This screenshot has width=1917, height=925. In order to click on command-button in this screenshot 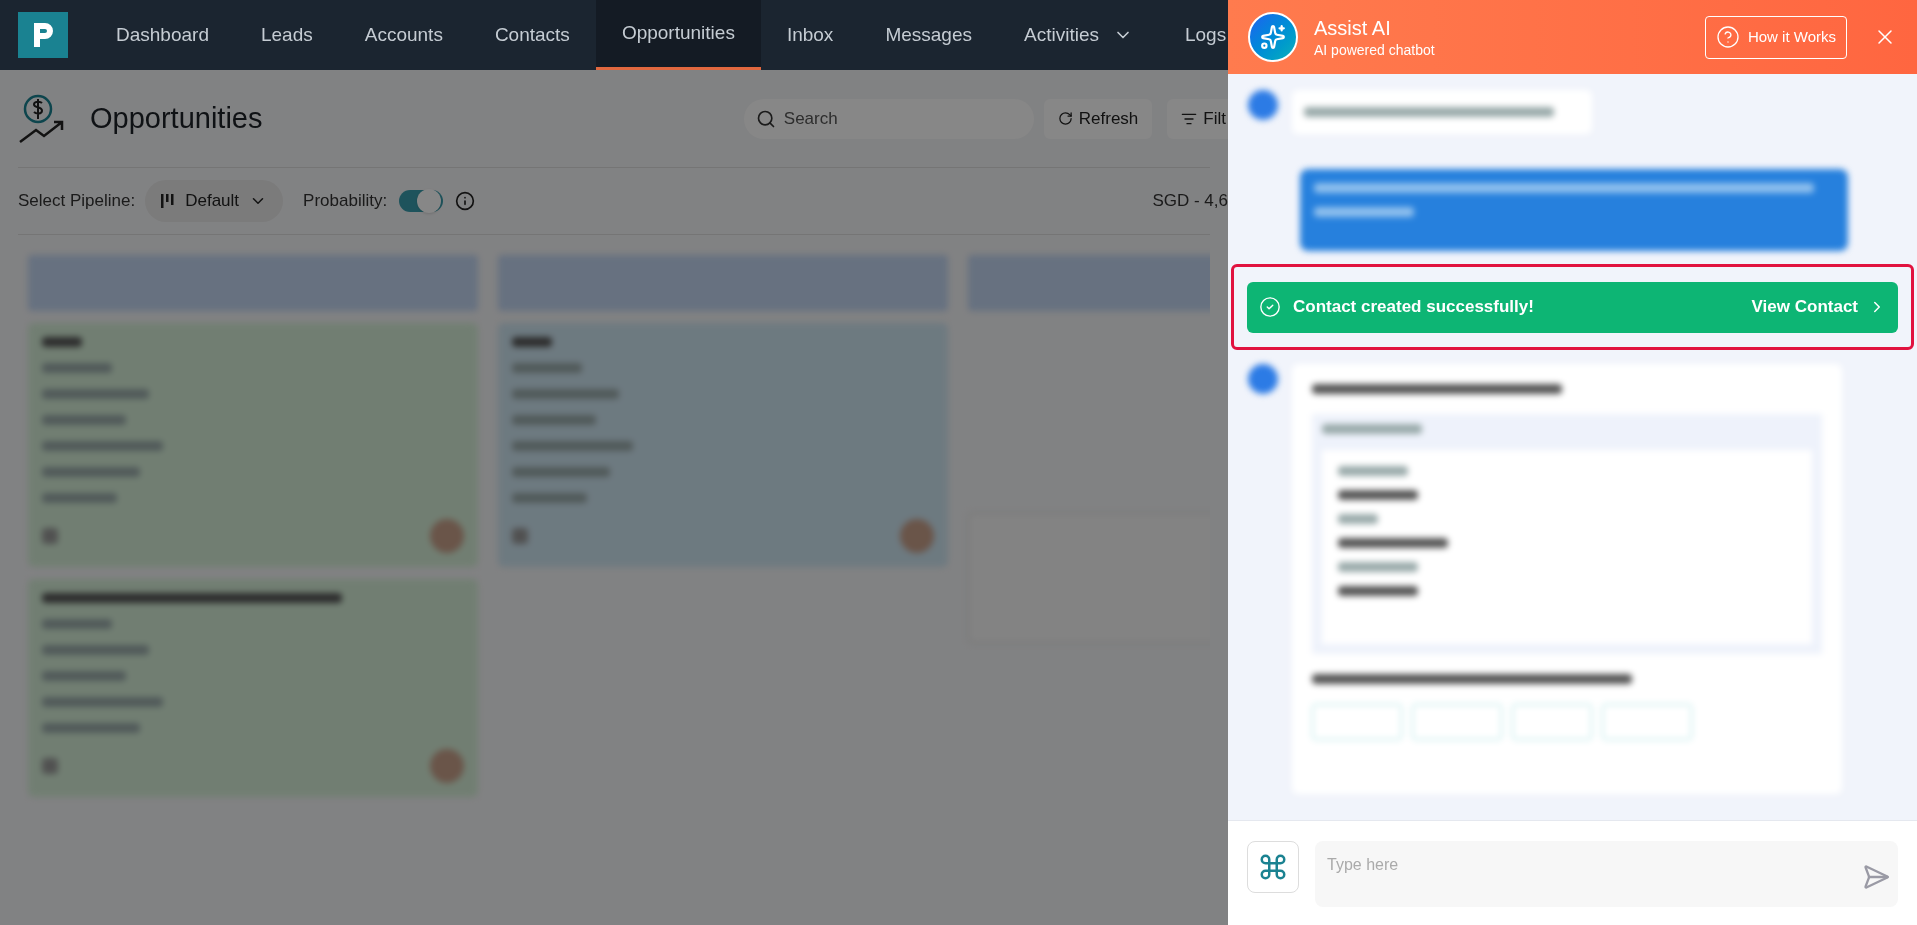, I will do `click(1273, 867)`.